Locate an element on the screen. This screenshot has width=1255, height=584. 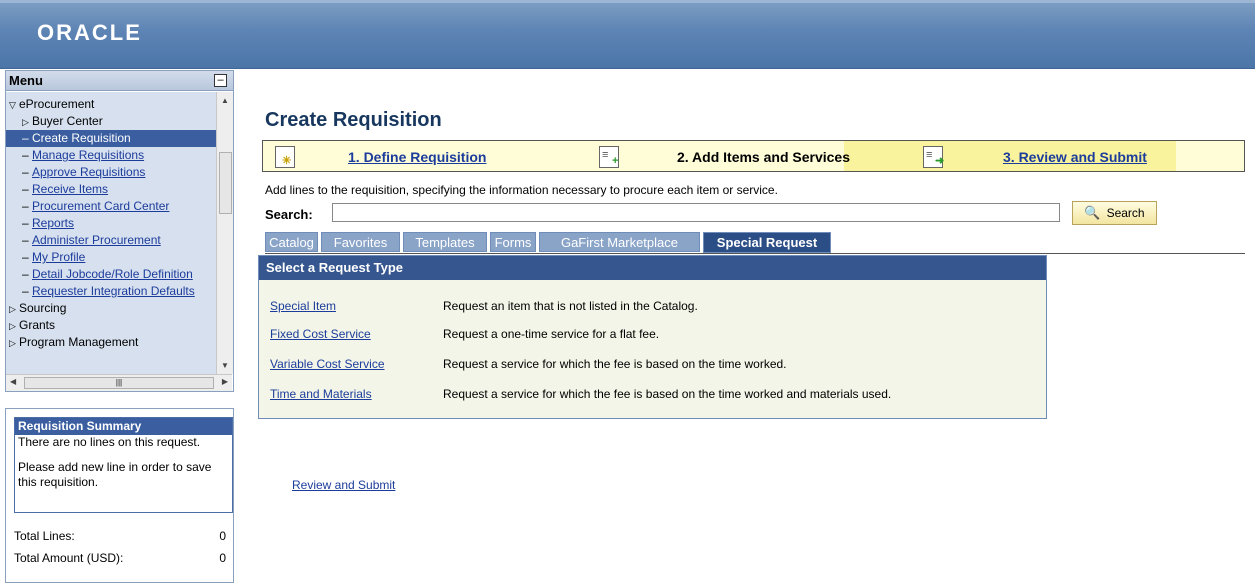
menu-item-eprocurement: ▽ eProcurement is located at coordinates (119, 104).